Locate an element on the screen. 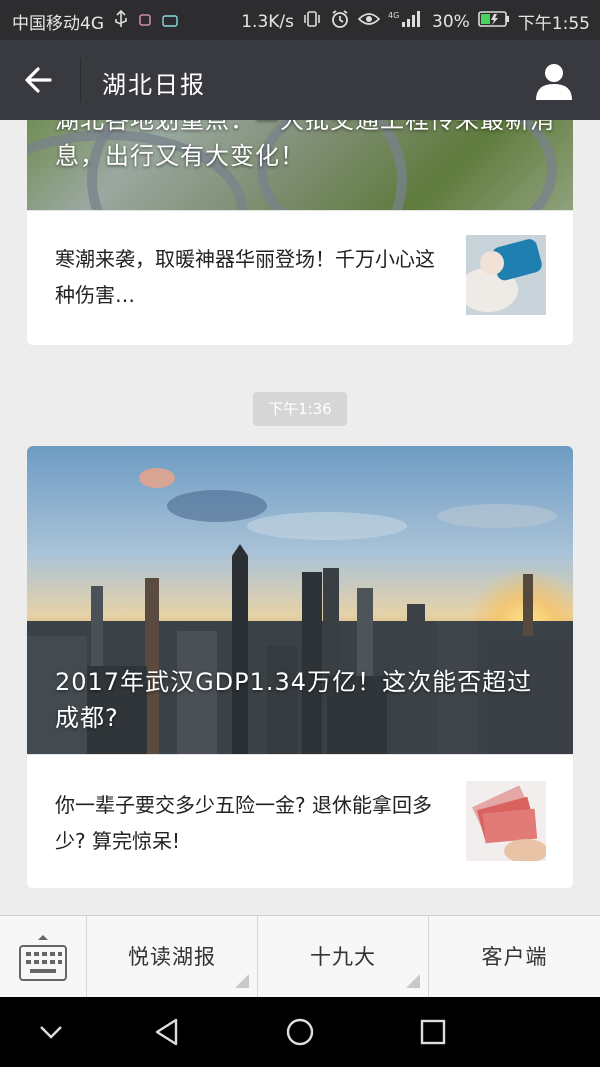 Image resolution: width=600 pixels, height=1067 pixels. menu-item-kehuduan: 客户端 is located at coordinates (514, 957).